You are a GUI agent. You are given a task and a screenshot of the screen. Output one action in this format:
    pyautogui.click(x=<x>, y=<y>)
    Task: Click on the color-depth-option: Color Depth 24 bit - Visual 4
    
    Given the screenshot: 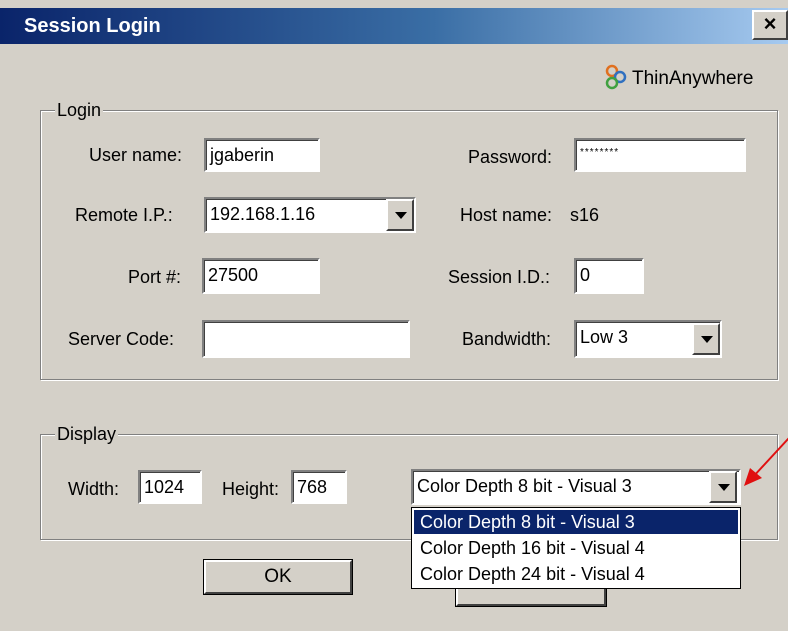 What is the action you would take?
    pyautogui.click(x=576, y=574)
    